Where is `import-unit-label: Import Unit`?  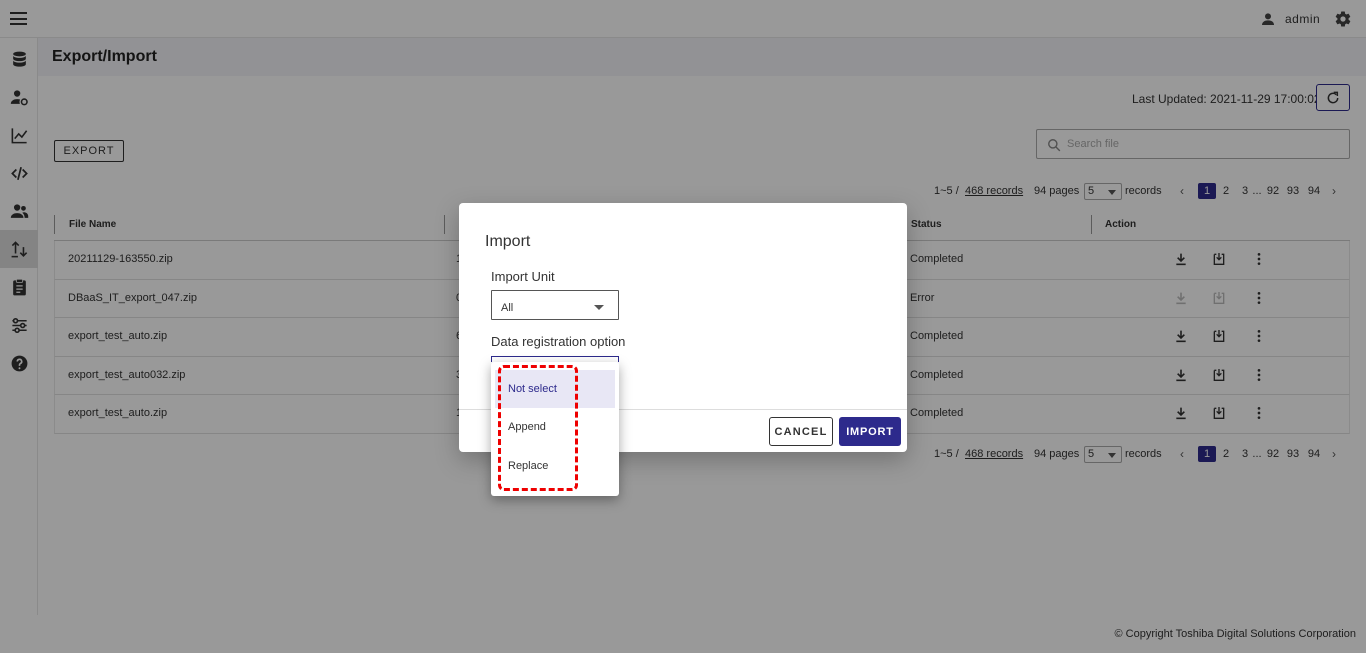 import-unit-label: Import Unit is located at coordinates (523, 276).